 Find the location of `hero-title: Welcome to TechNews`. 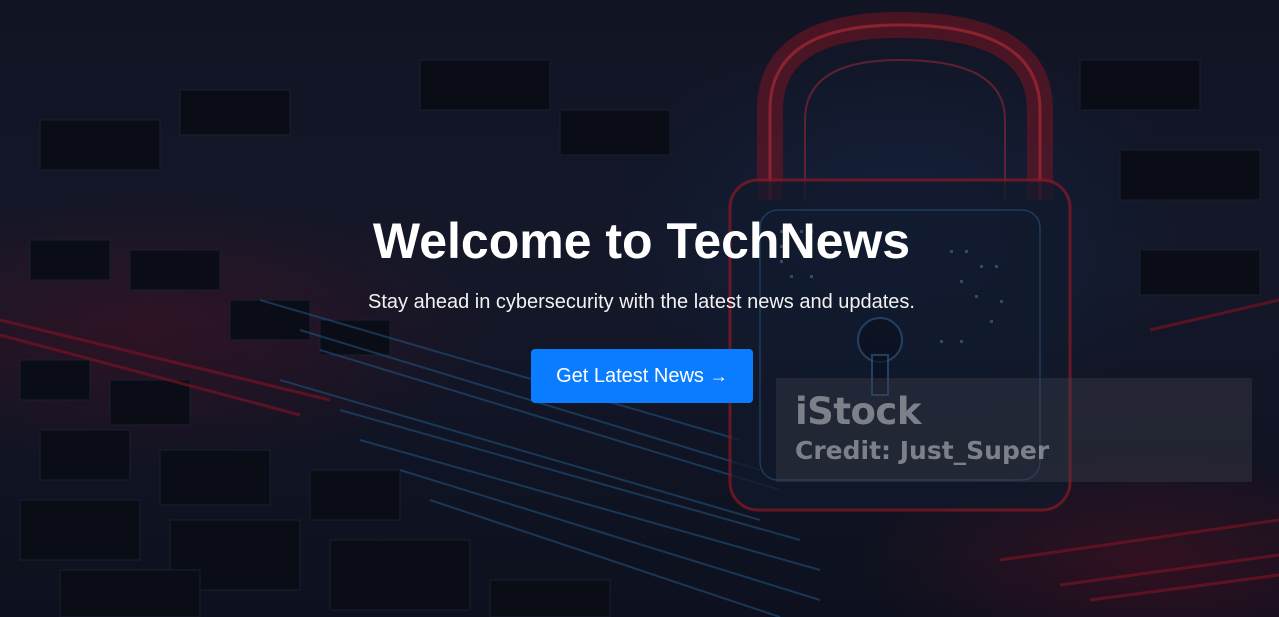

hero-title: Welcome to TechNews is located at coordinates (641, 241).